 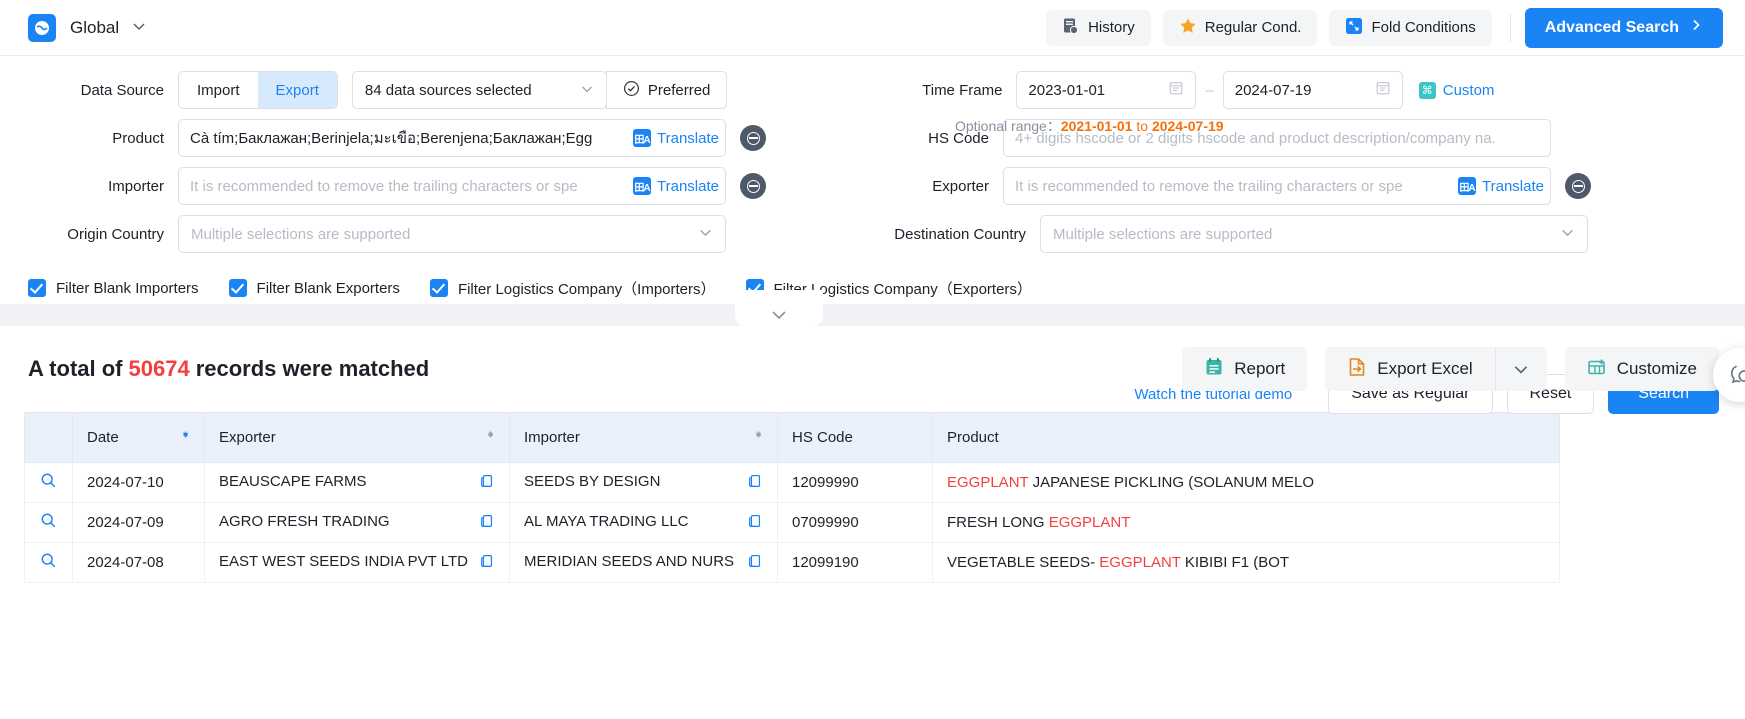 I want to click on importer-translate-button: 田A Translate, so click(x=673, y=186).